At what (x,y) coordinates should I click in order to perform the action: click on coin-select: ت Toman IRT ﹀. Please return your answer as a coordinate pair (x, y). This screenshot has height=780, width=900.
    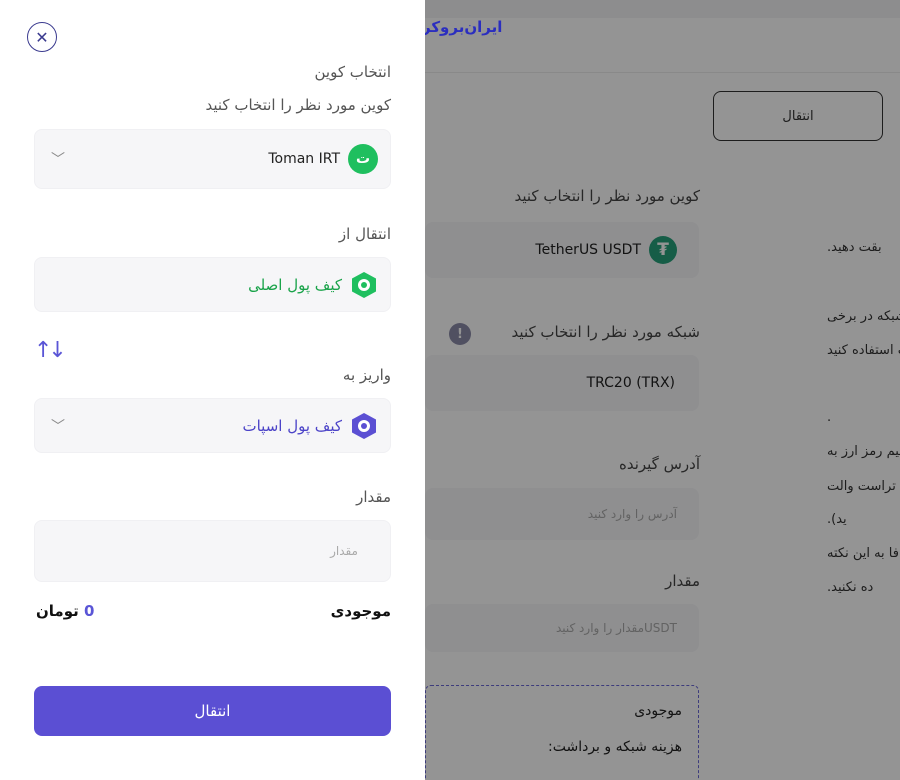
    Looking at the image, I should click on (212, 159).